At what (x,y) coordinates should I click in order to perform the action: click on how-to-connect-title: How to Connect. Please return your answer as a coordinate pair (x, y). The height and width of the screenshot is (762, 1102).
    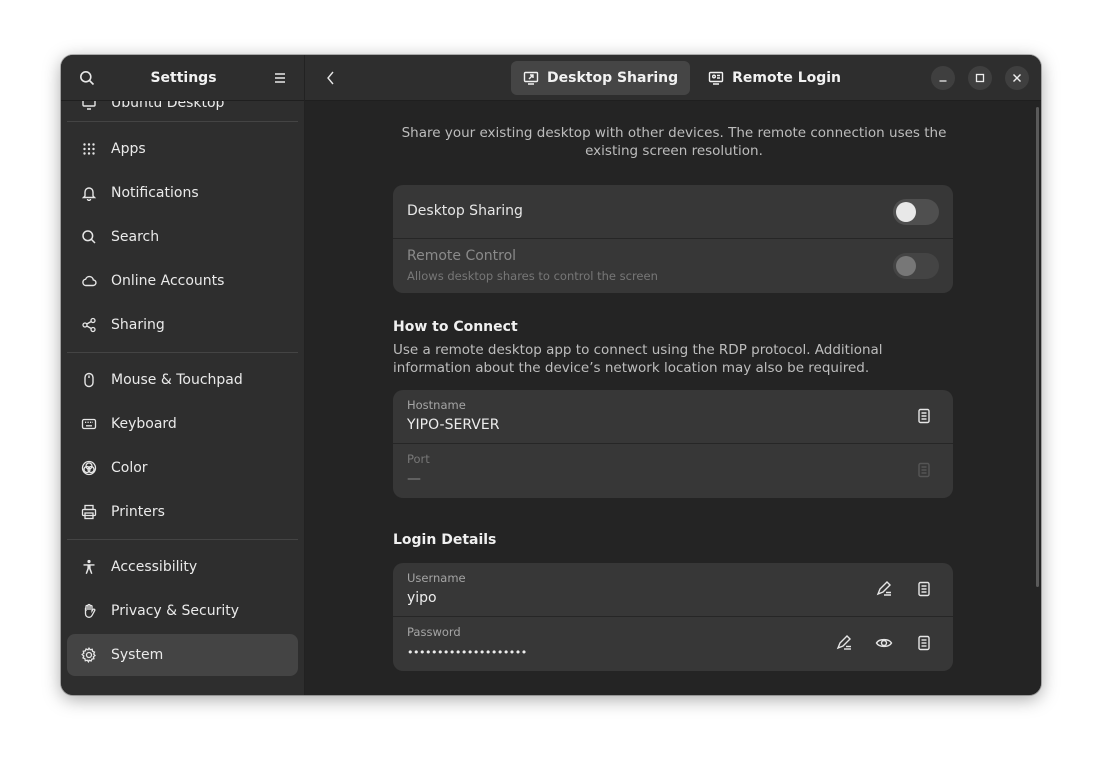
    Looking at the image, I should click on (455, 327).